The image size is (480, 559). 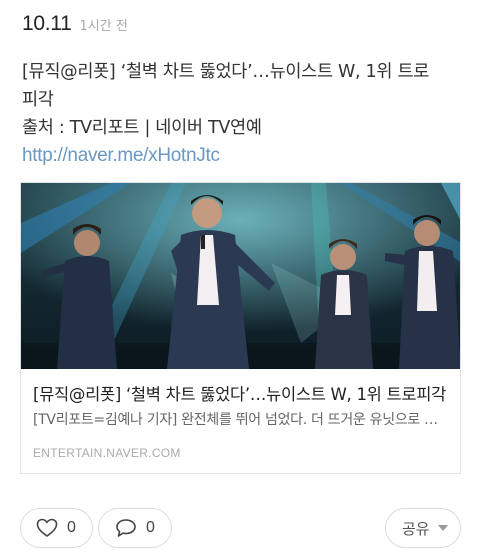 I want to click on preview-source-domain: ENTERTAIN.NAVER.COM, so click(x=107, y=453).